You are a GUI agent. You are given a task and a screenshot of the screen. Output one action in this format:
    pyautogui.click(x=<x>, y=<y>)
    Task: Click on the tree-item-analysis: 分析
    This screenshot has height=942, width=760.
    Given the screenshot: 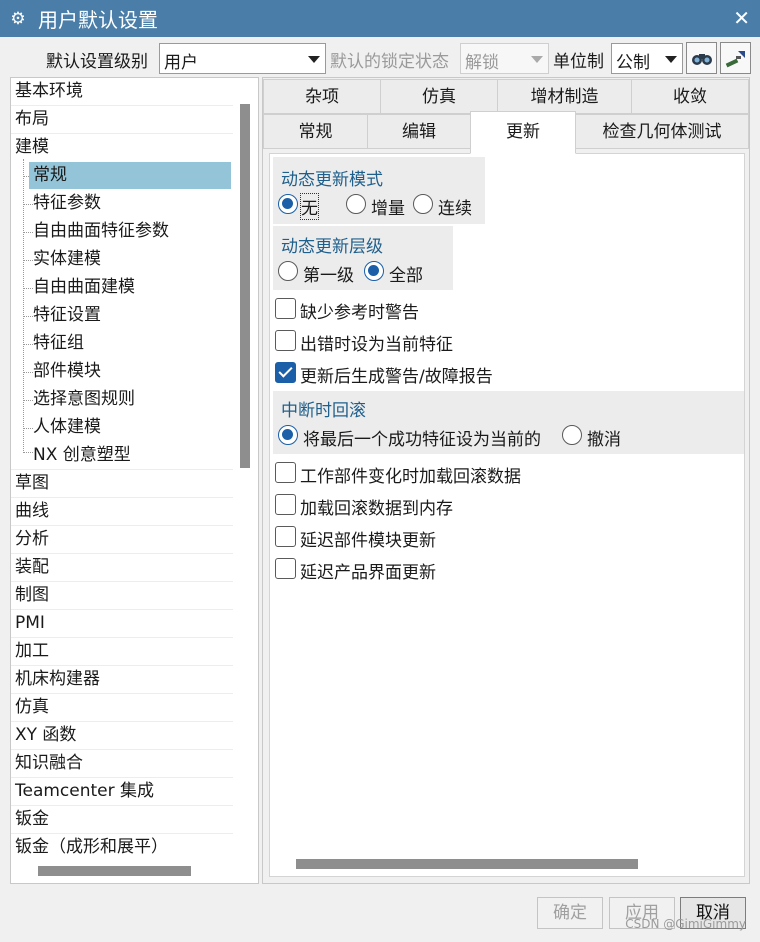 What is the action you would take?
    pyautogui.click(x=122, y=539)
    